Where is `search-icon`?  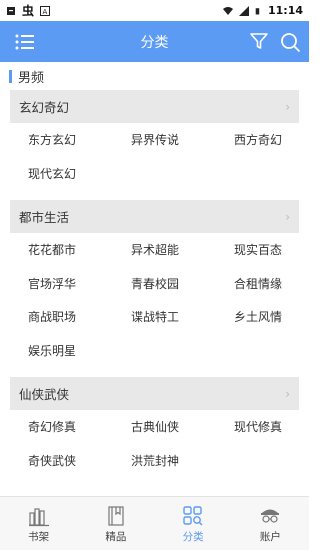 search-icon is located at coordinates (290, 42).